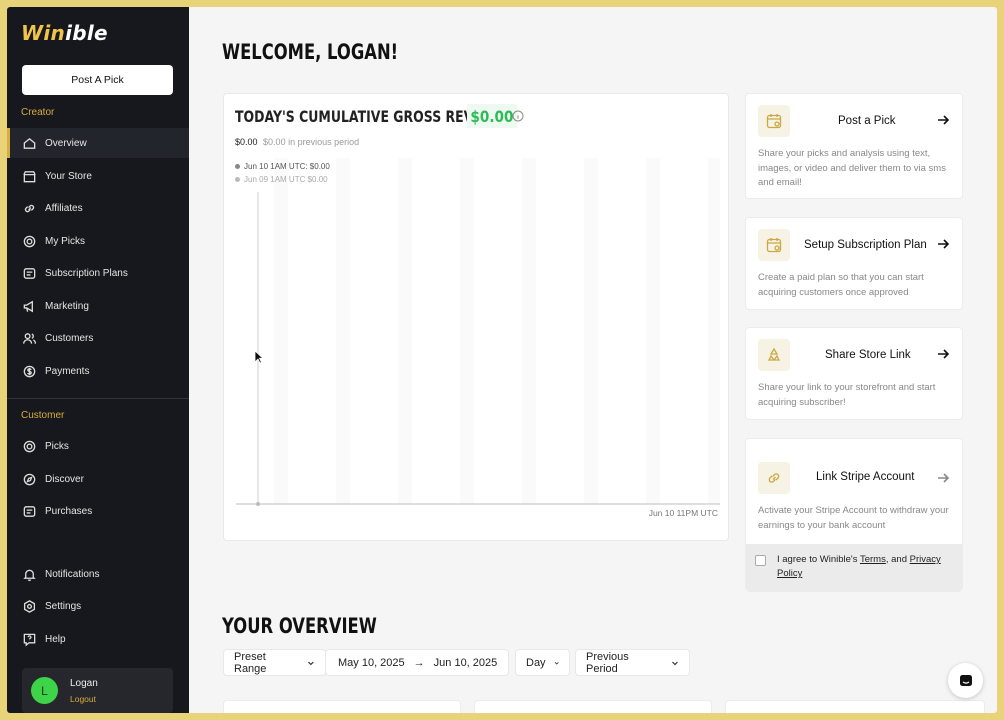  I want to click on dollar-icon, so click(29, 371).